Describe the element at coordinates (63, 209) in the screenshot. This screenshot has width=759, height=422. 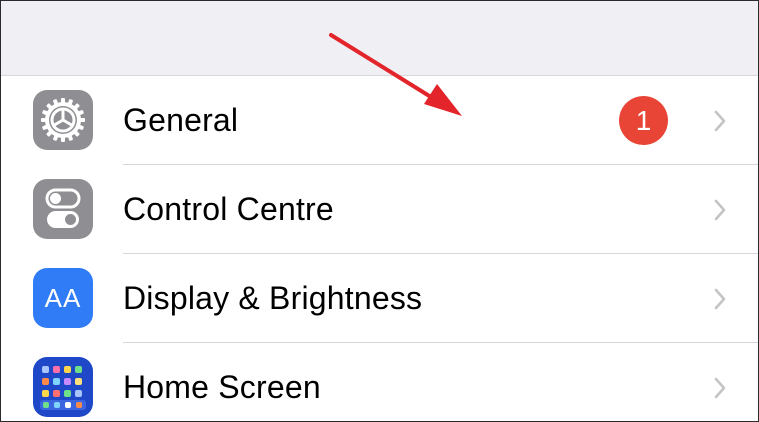
I see `toggles-icon` at that location.